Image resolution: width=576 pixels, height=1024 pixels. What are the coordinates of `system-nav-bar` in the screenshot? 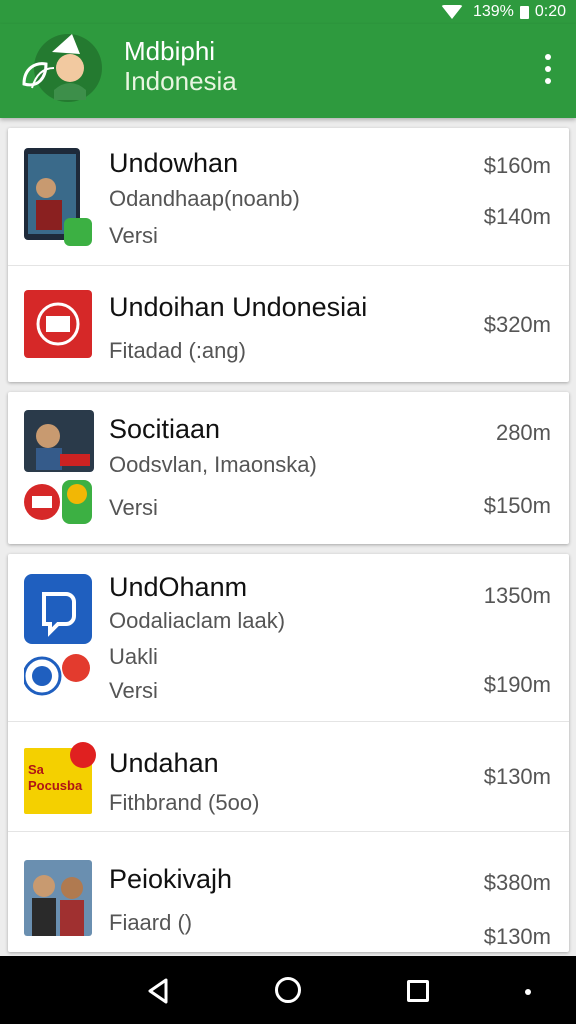 It's located at (288, 990).